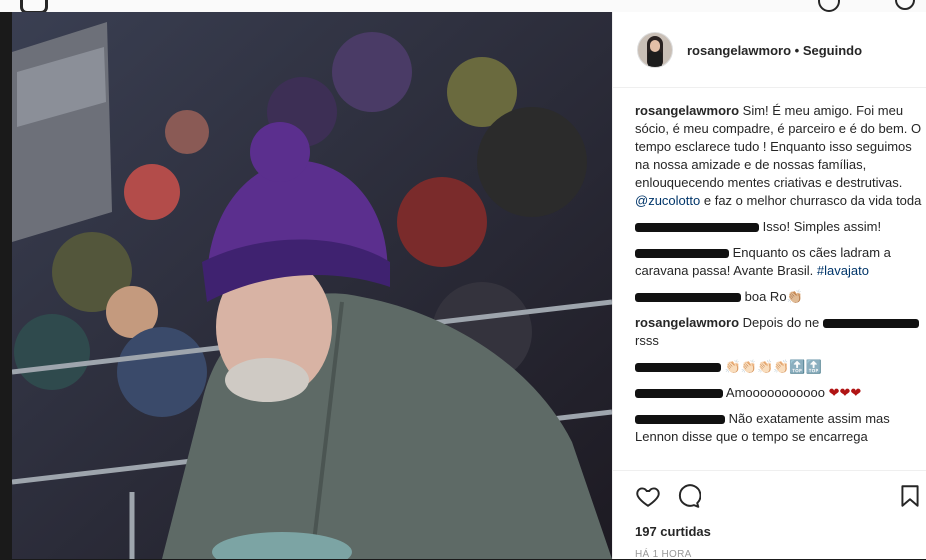 The image size is (926, 560). Describe the element at coordinates (781, 322) in the screenshot. I see `comment-text: Depois do ne` at that location.